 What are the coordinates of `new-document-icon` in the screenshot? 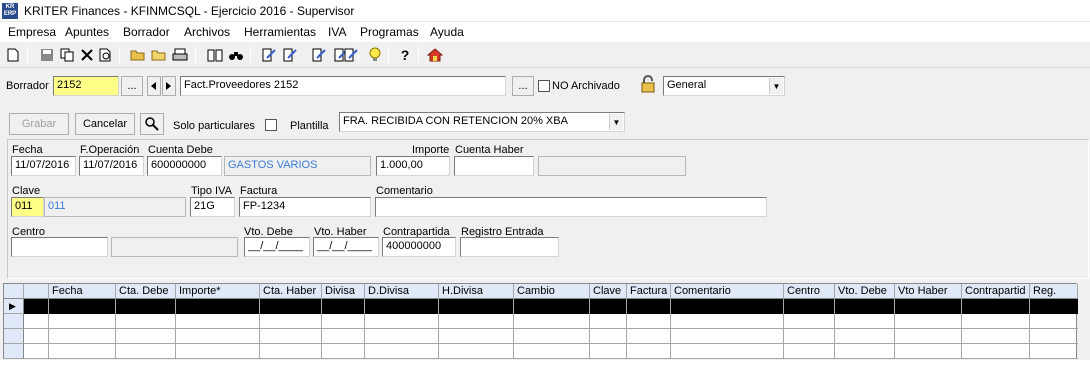 It's located at (13, 55).